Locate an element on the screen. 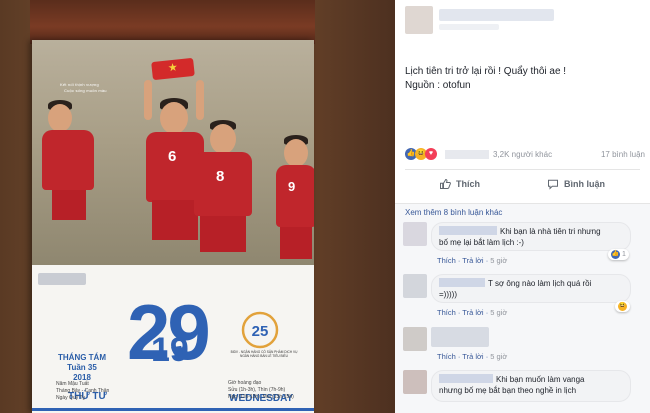 This screenshot has width=650, height=413. comment-text: nhưng bố mẹ bắt bạn theo nghề in lịch is located at coordinates (508, 390).